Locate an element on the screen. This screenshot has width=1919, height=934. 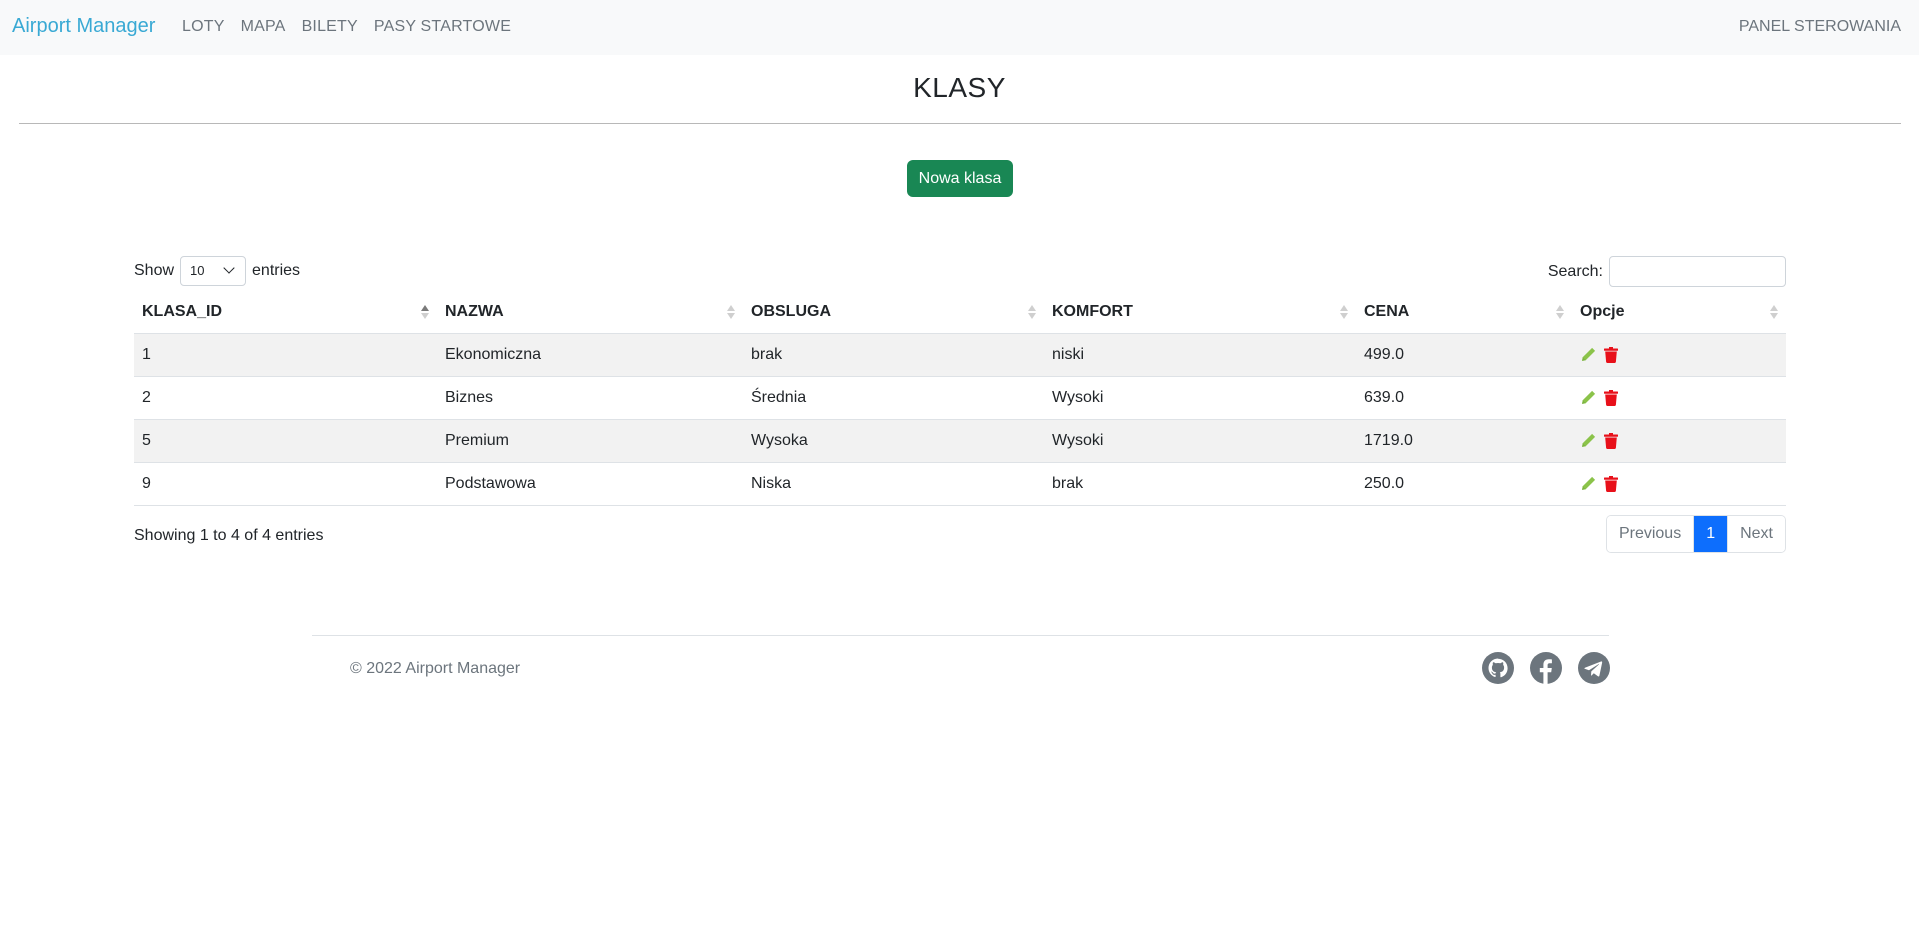
cell-nazwa: Ekonomiczna is located at coordinates (590, 355).